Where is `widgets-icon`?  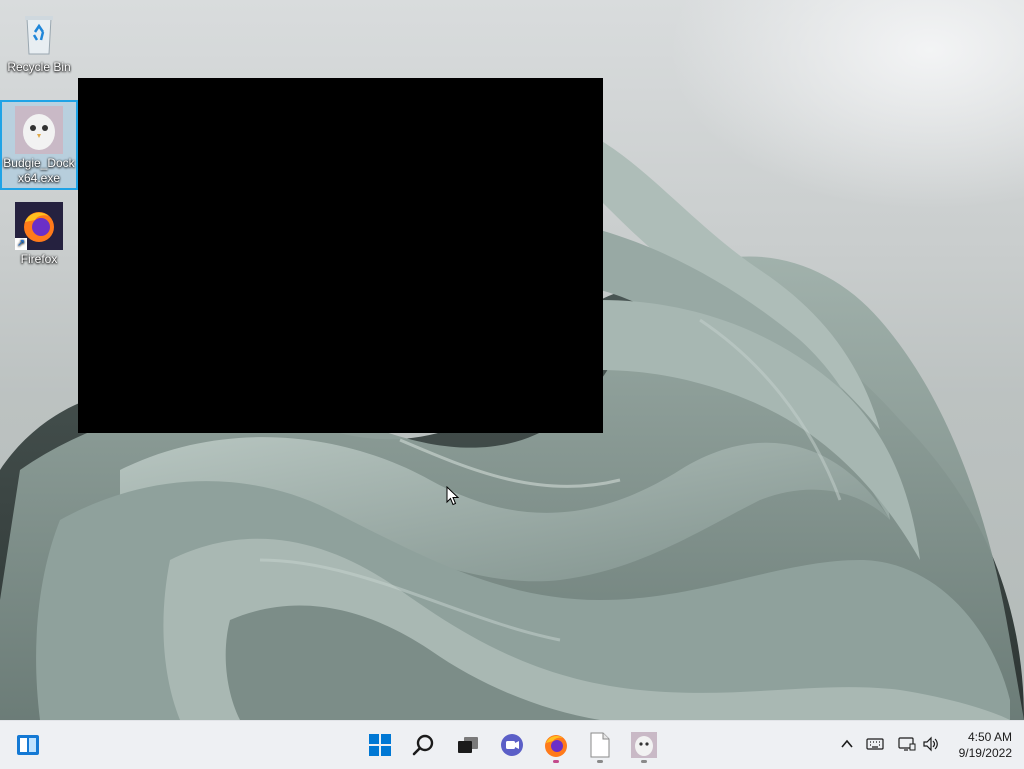 widgets-icon is located at coordinates (28, 745).